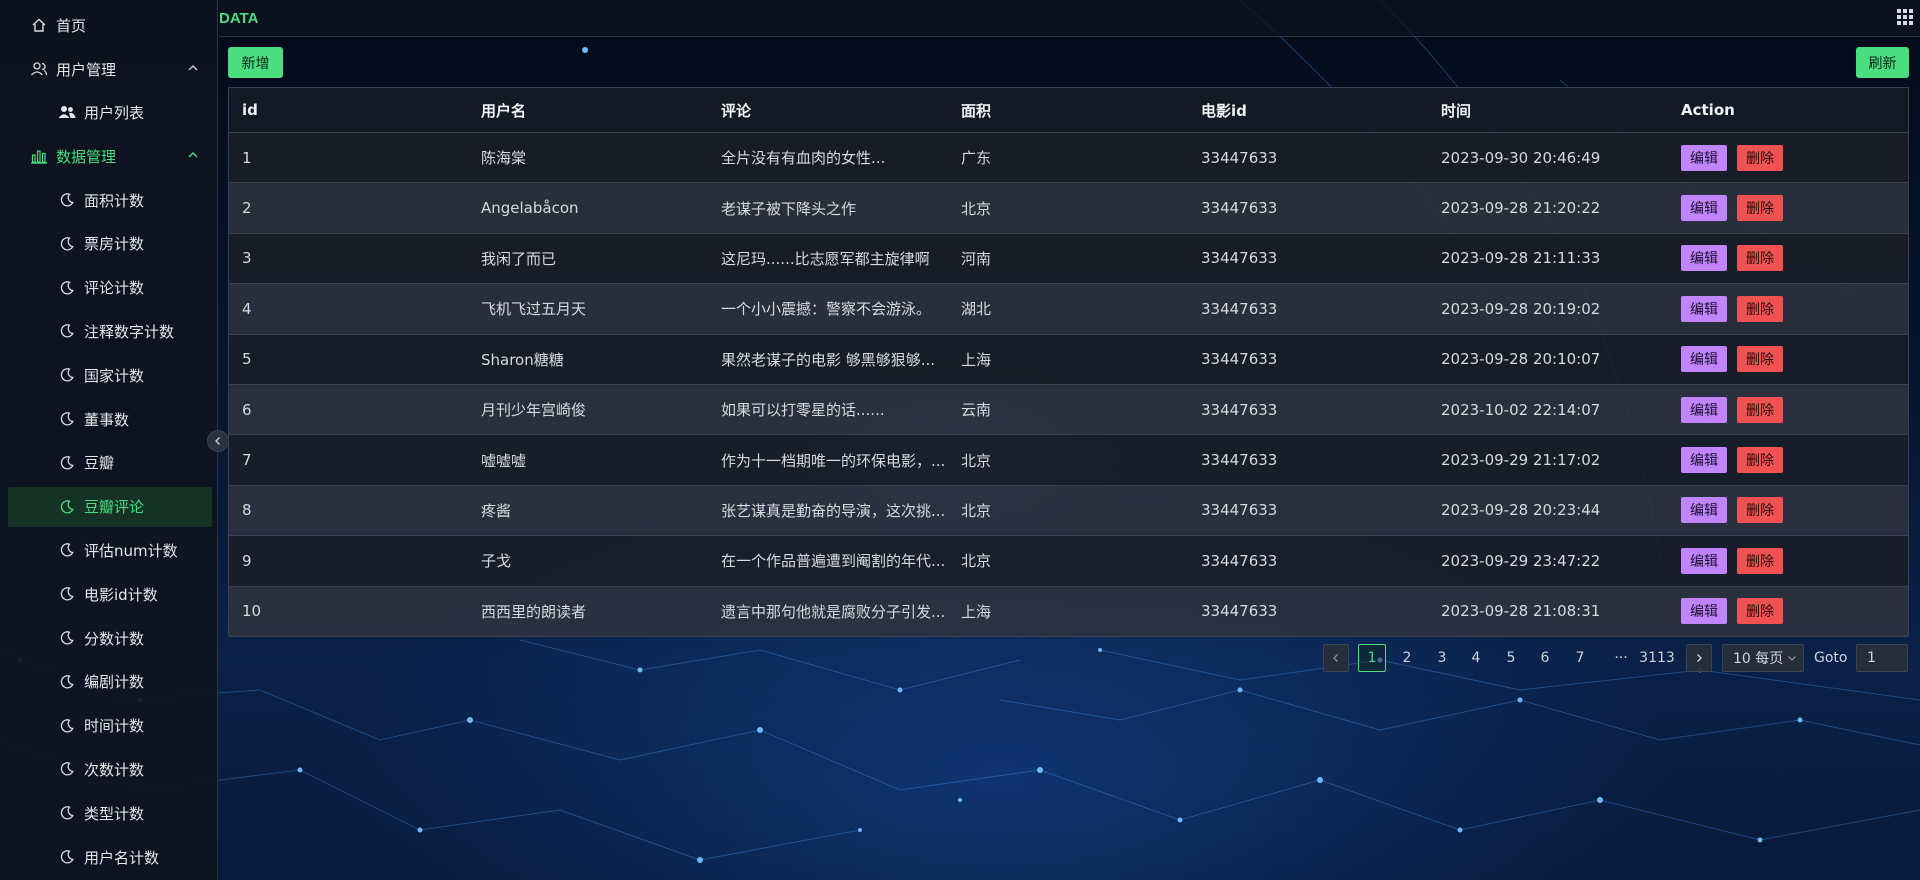 Image resolution: width=1920 pixels, height=880 pixels. I want to click on prev-page-button, so click(1336, 658).